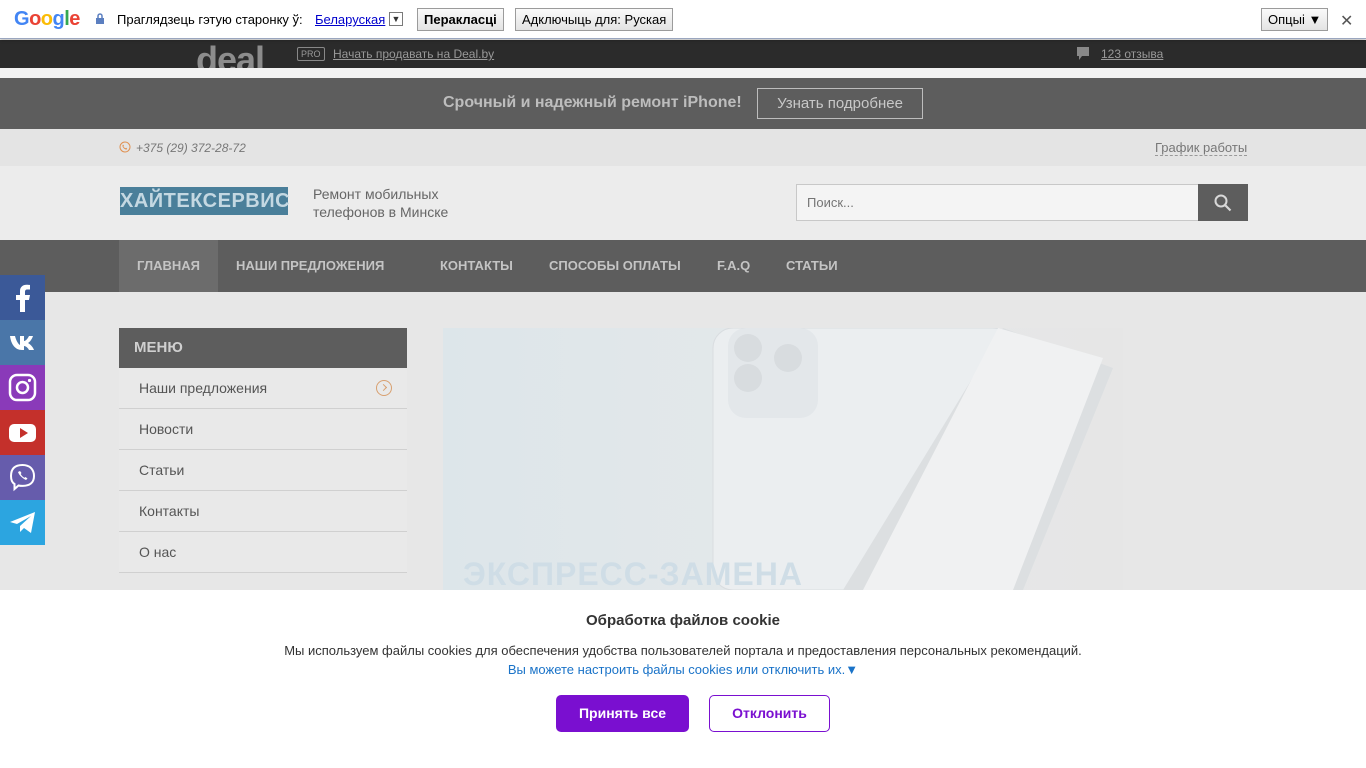 This screenshot has height=768, width=1366. I want to click on language-dropdown-arrow: ▼, so click(396, 19).